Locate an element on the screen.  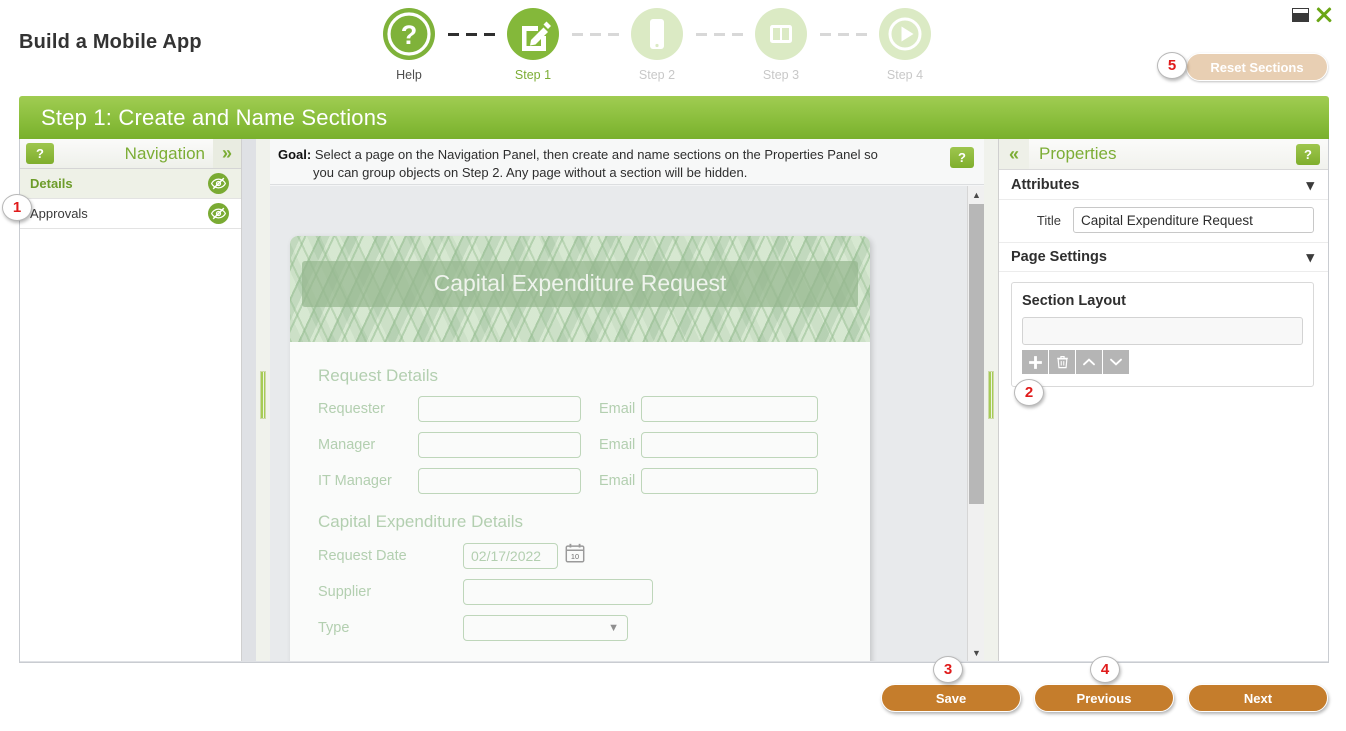
svg-text: 10 is located at coordinates (575, 556).